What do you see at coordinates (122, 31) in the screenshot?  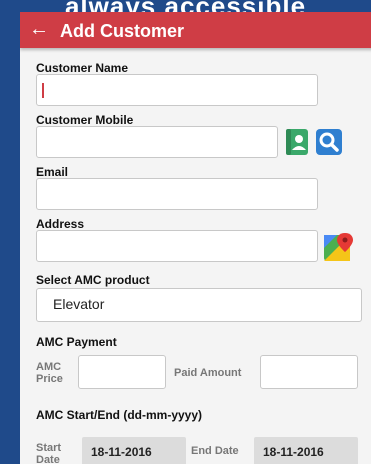 I see `page-title: Add Customer` at bounding box center [122, 31].